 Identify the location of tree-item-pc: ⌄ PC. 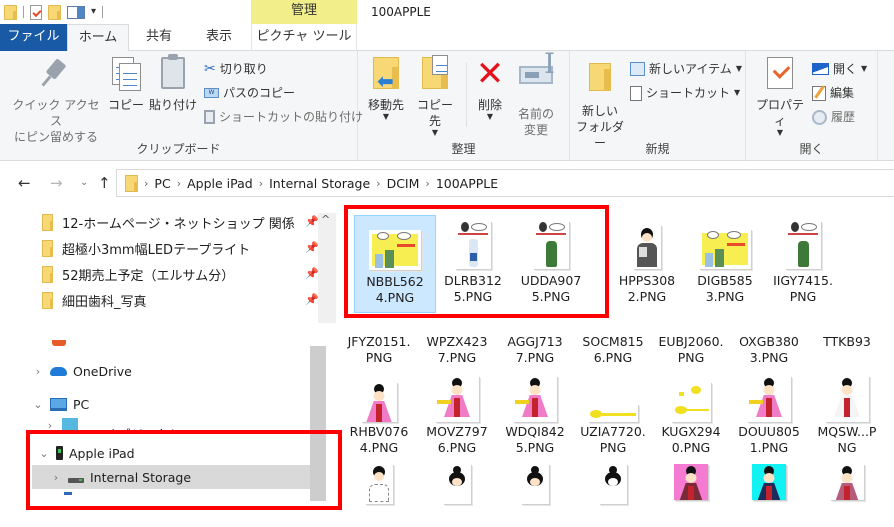
(60, 404).